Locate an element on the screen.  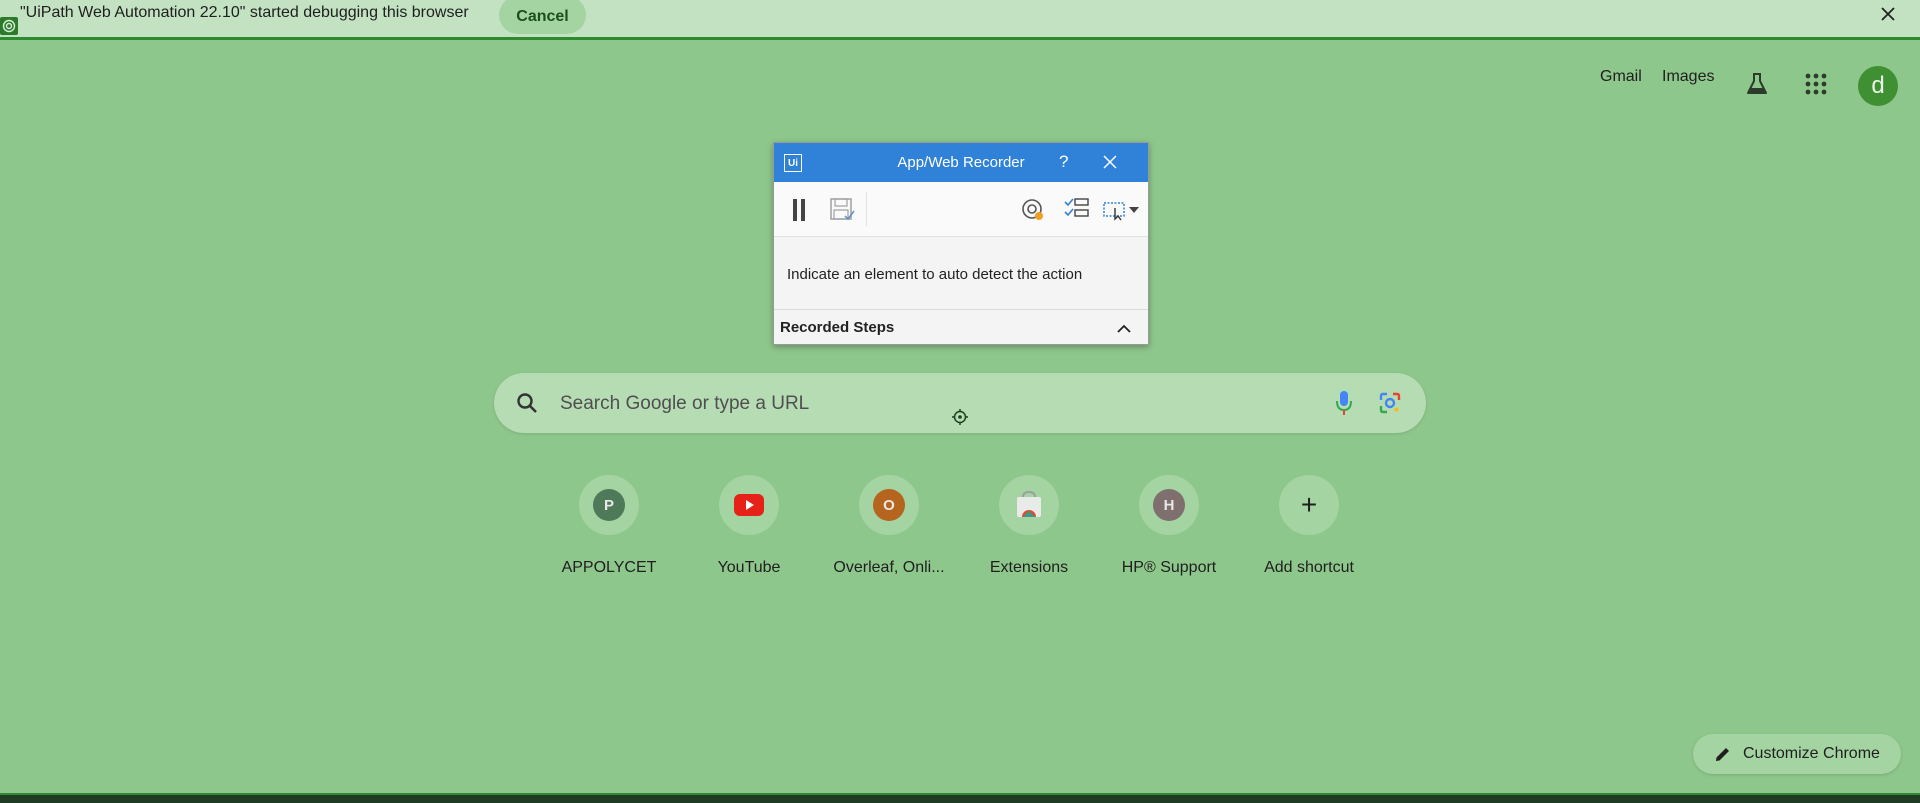
letter-icon: O is located at coordinates (889, 505).